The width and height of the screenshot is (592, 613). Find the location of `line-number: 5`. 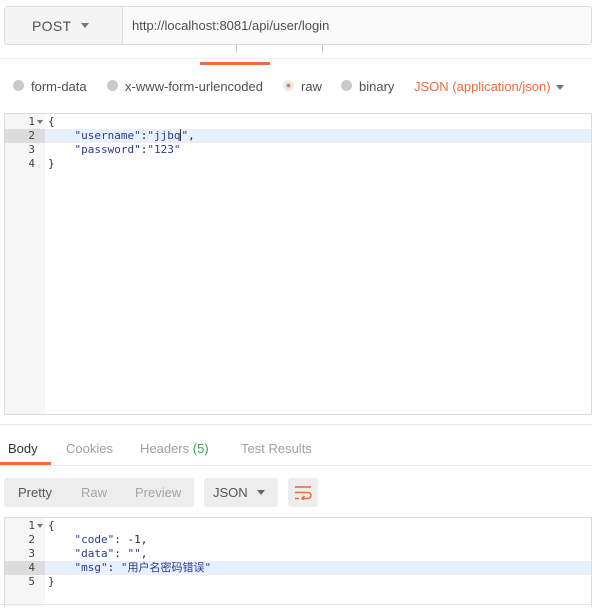

line-number: 5 is located at coordinates (31, 581).